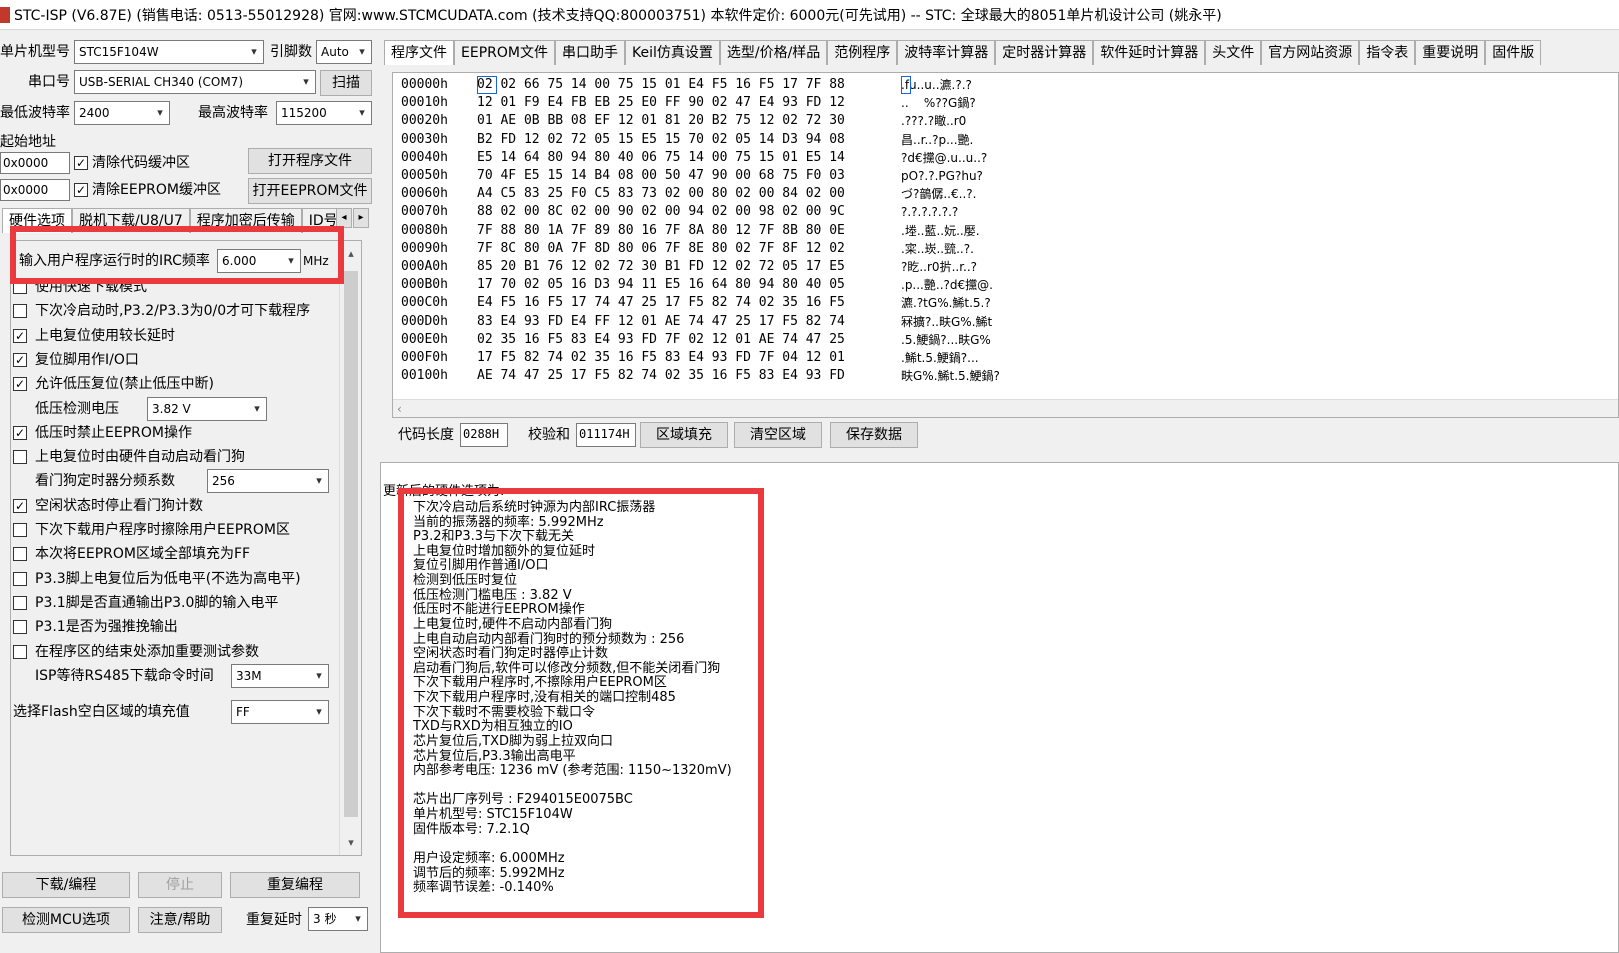 The height and width of the screenshot is (953, 1619). I want to click on option3-3-checkbox, so click(20, 578).